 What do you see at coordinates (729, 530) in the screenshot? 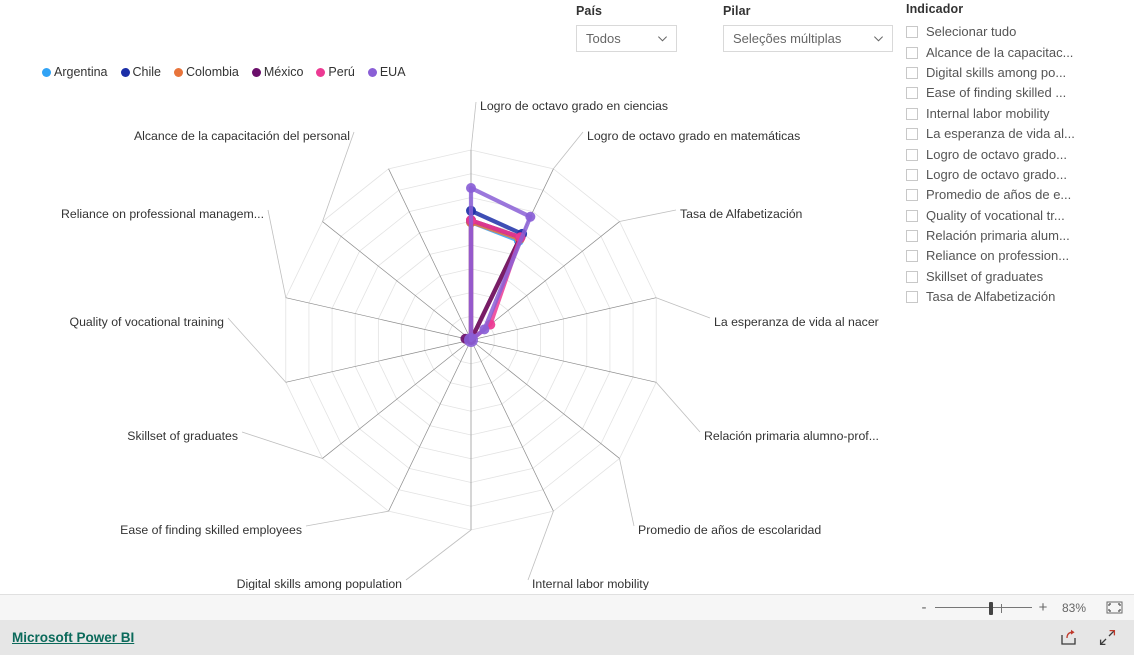
I see `radar-axis-label: Promedio de años de escolaridad` at bounding box center [729, 530].